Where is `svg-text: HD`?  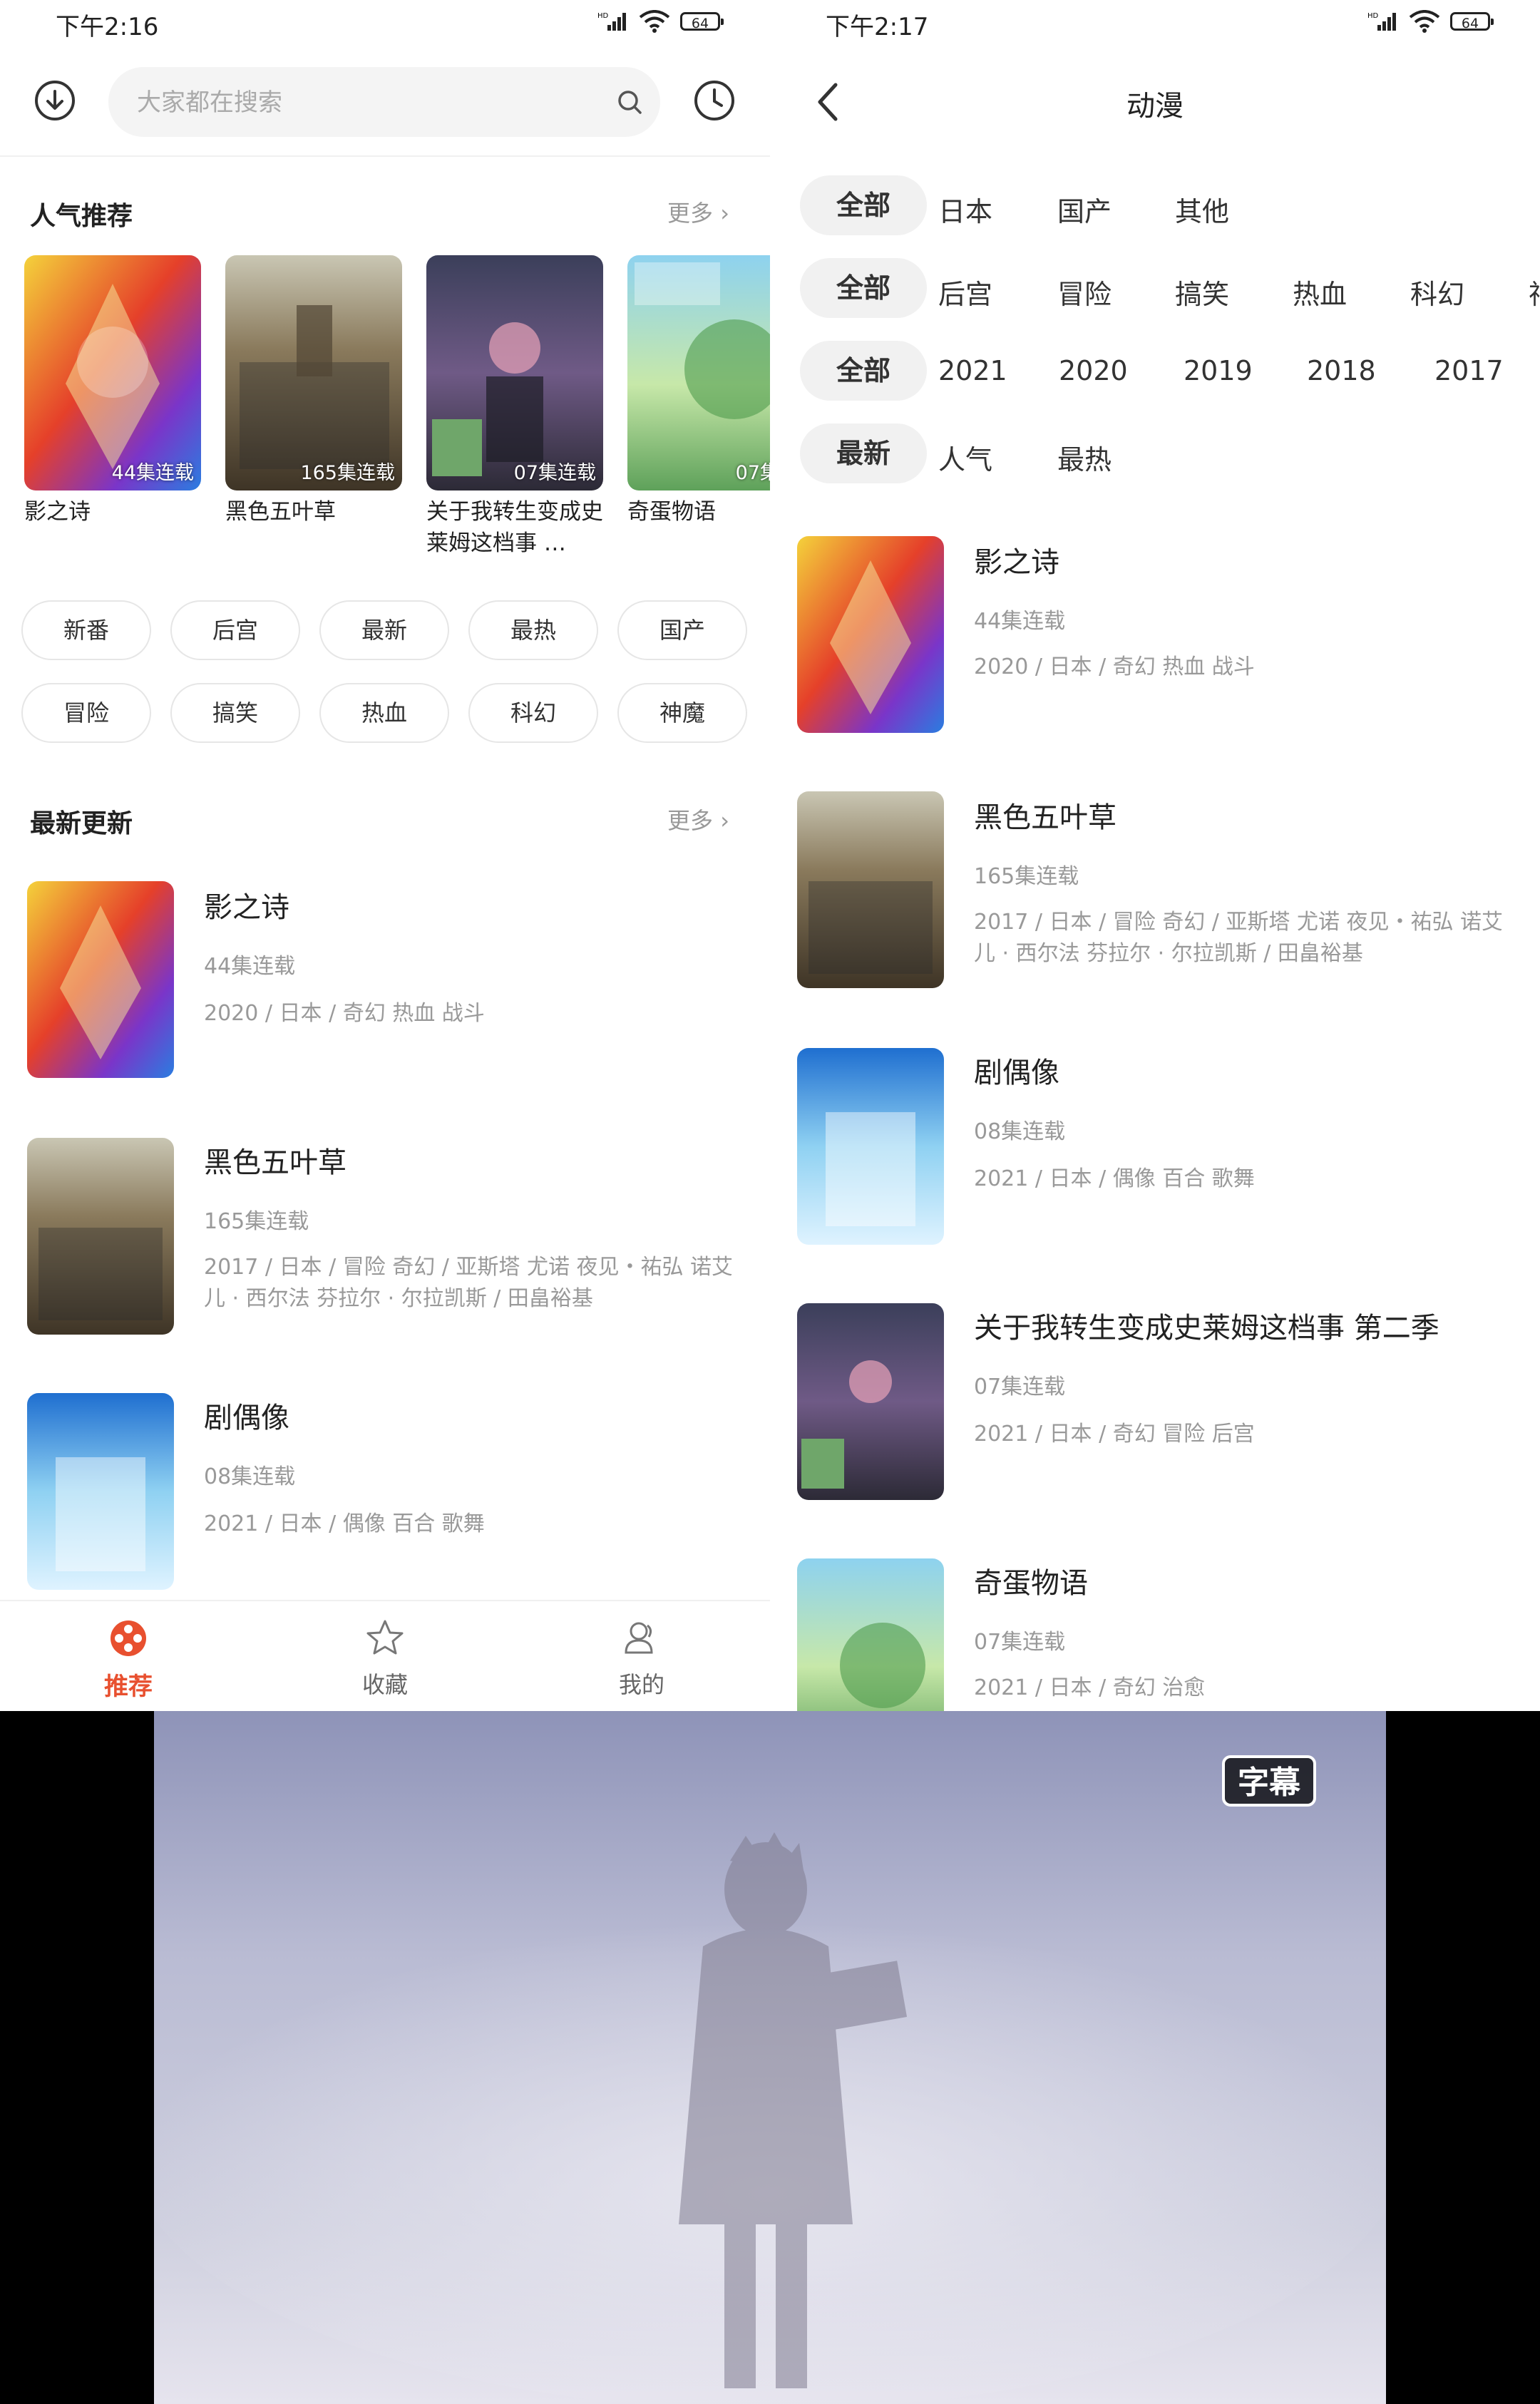 svg-text: HD is located at coordinates (1373, 16).